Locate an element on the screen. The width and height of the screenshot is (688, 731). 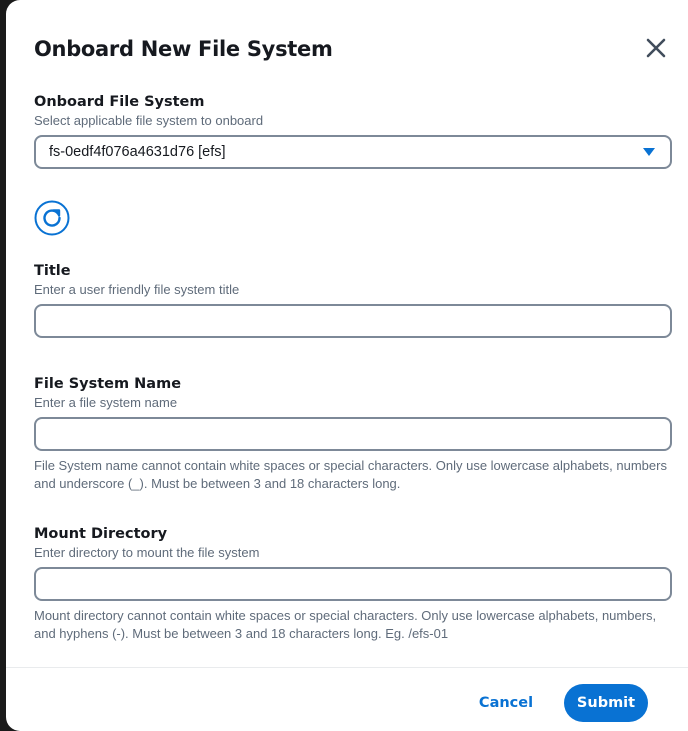
title-description: Enter a user friendly file system title is located at coordinates (137, 289).